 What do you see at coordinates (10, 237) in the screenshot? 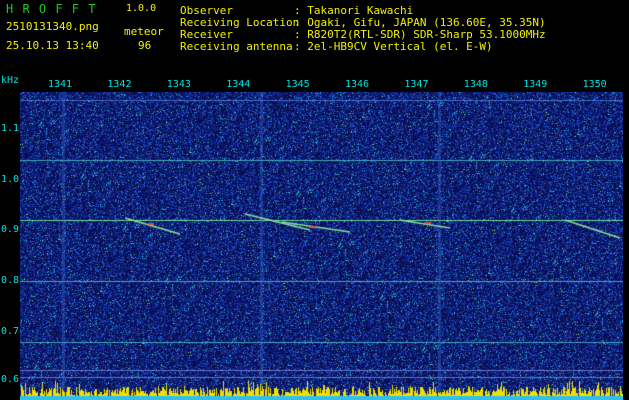
I see `frequency-axis: kHz 1.1 1.0 0.9 0.8 0.7 0.6` at bounding box center [10, 237].